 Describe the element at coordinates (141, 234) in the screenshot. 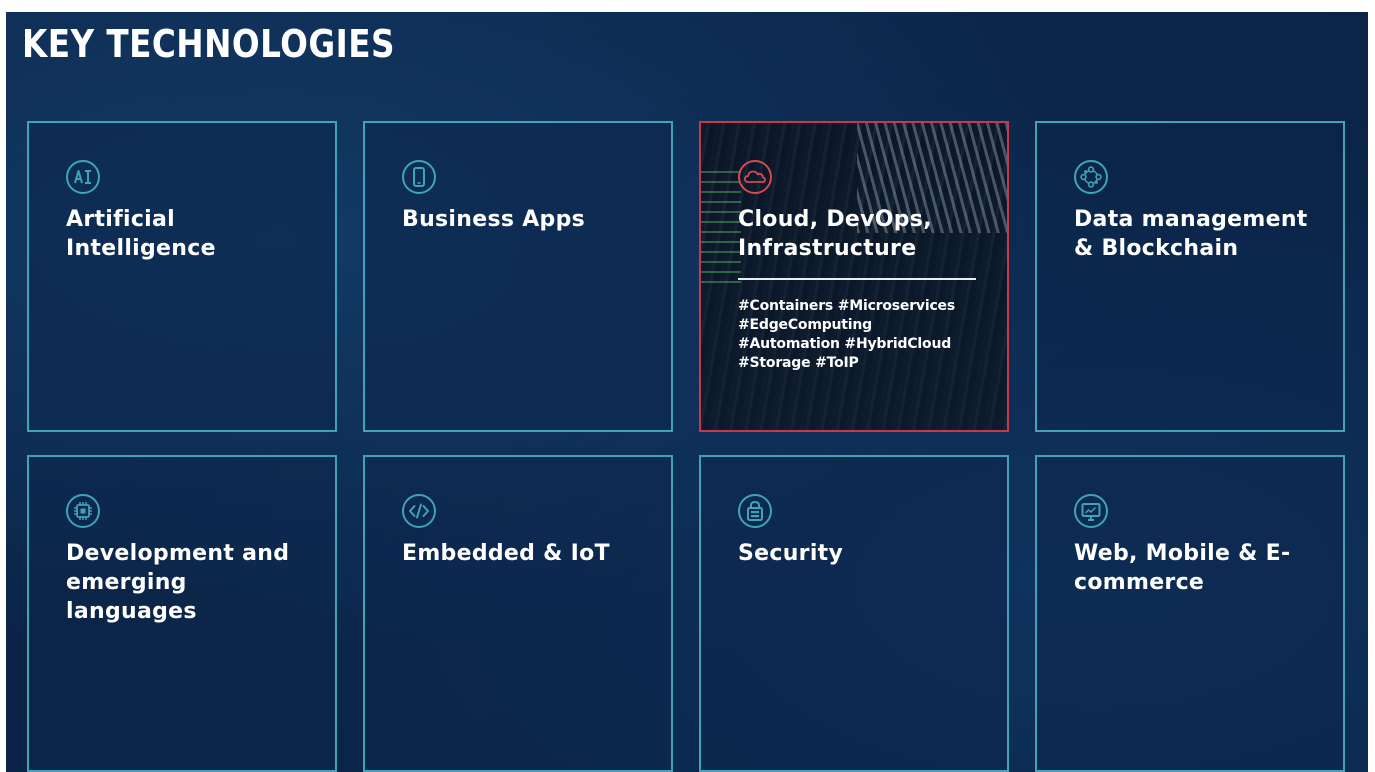

I see `card-title: Artificial Intelligence` at that location.